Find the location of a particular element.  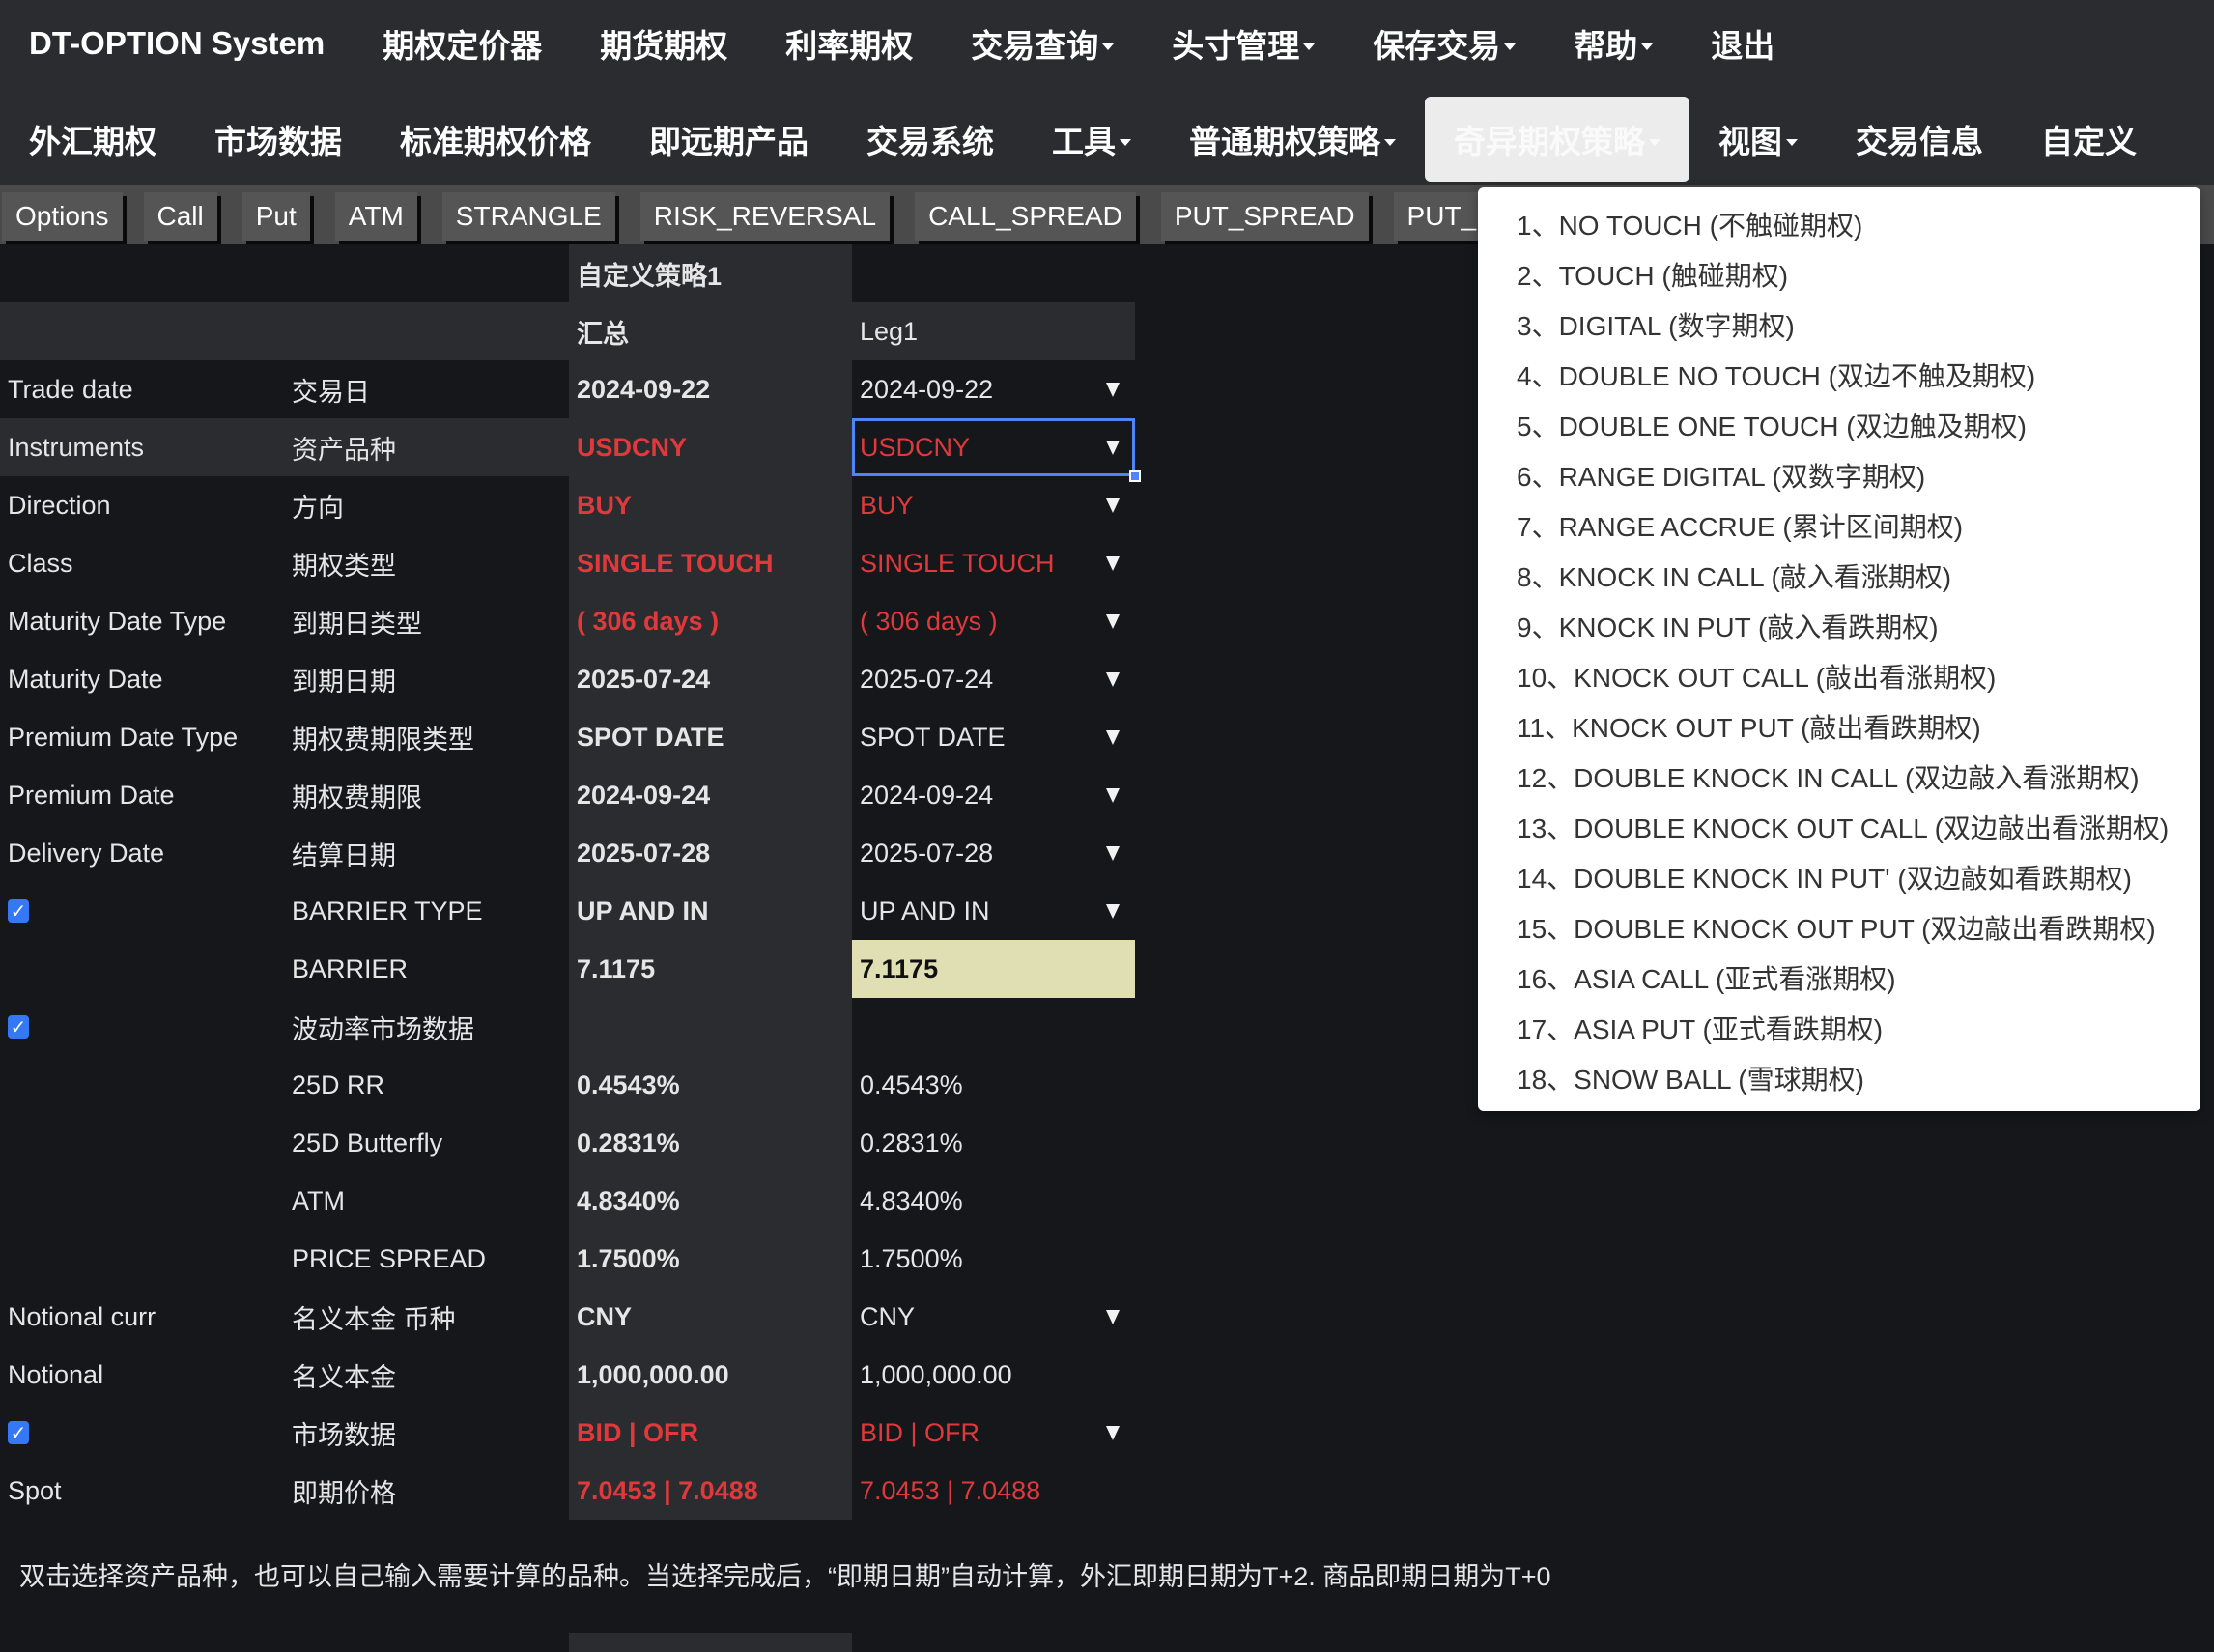

menu-item: 16、ASIA CALL (亚式看涨期权) is located at coordinates (1839, 978).